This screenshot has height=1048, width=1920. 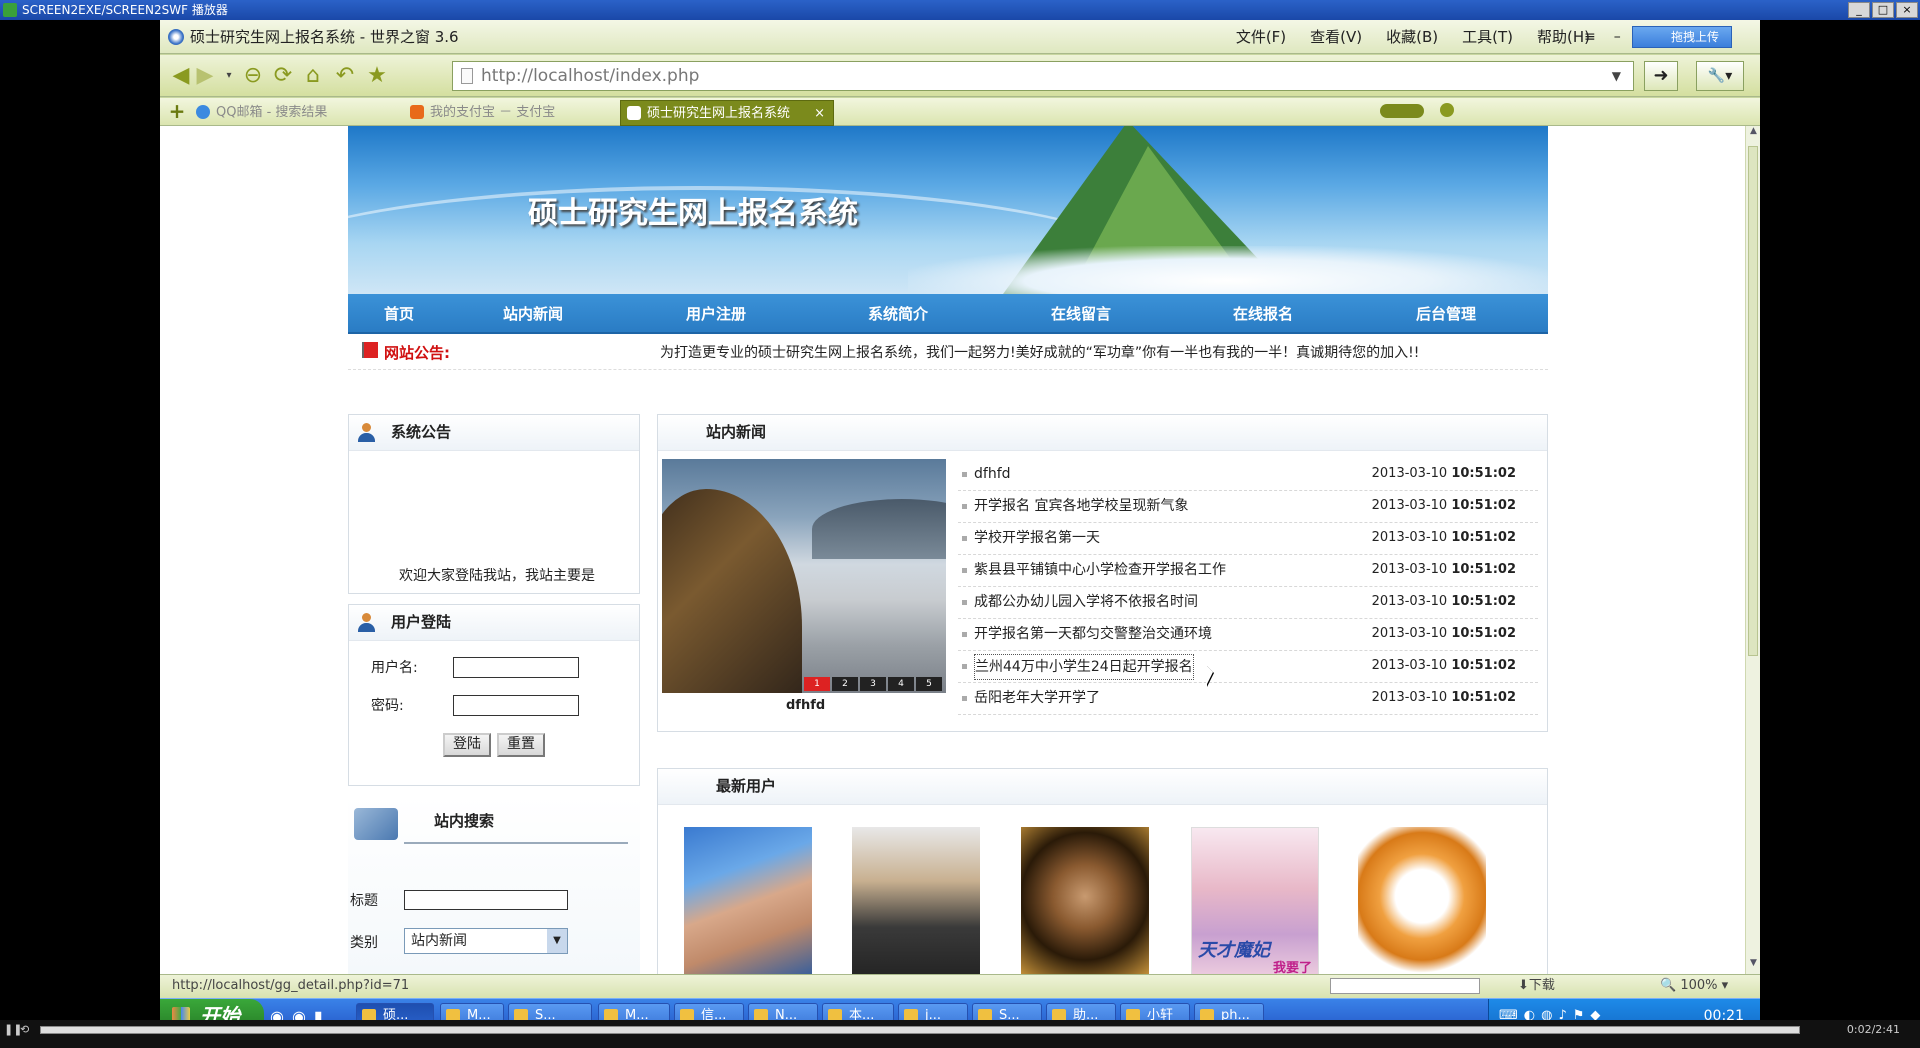 I want to click on news-title: 学校开学报名第一天, so click(x=1037, y=538).